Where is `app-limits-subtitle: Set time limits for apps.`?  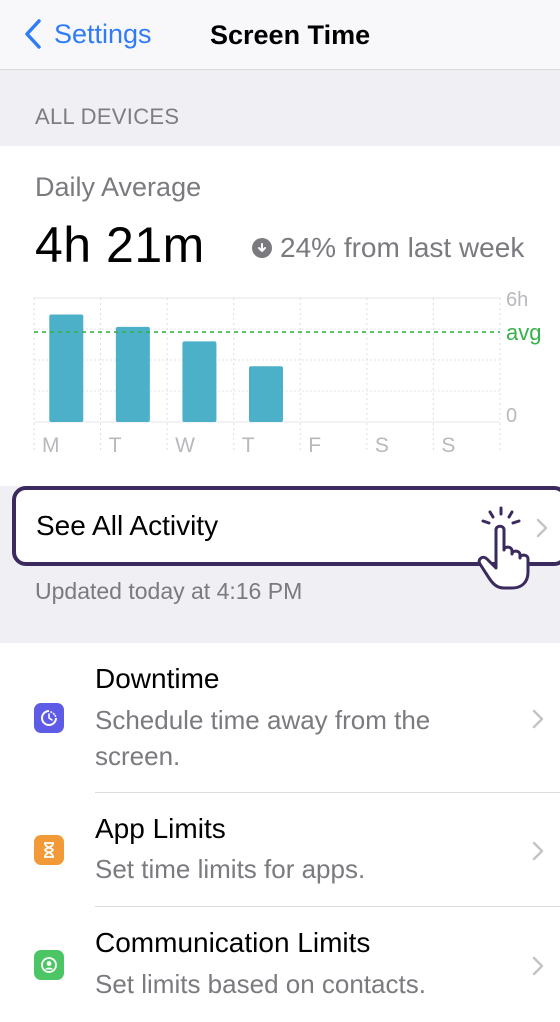
app-limits-subtitle: Set time limits for apps. is located at coordinates (230, 869).